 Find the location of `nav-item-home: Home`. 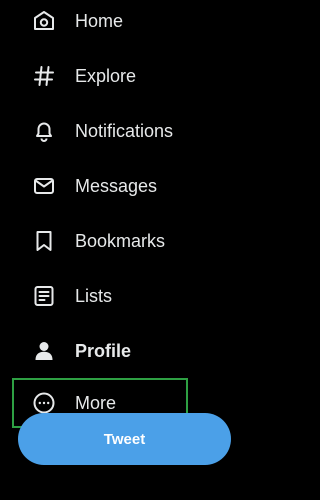

nav-item-home: Home is located at coordinates (100, 23).